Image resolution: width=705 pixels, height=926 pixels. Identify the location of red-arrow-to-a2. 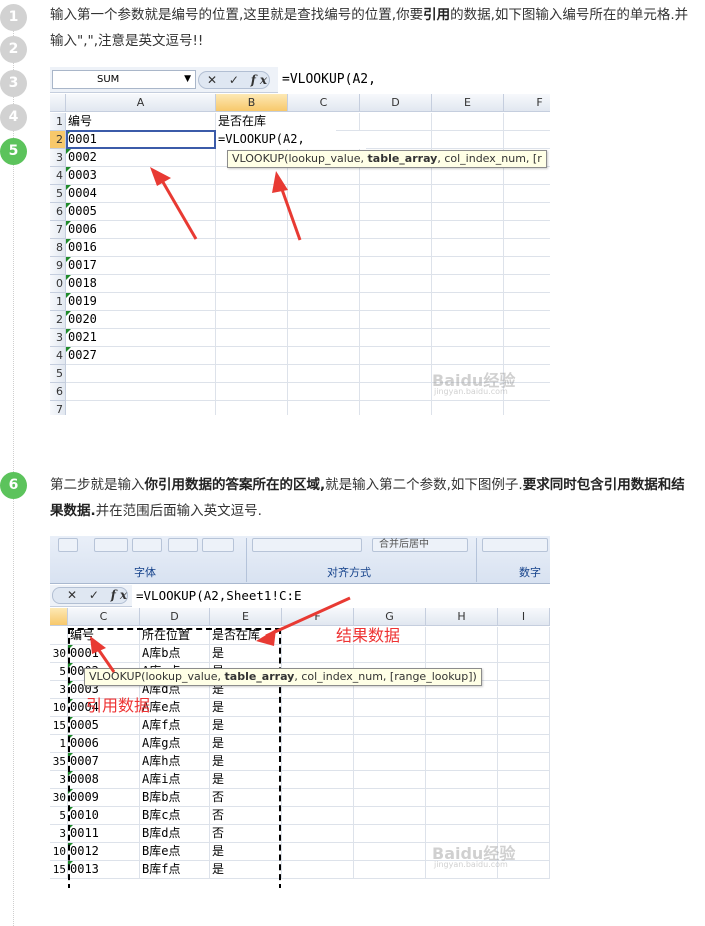
(178, 208).